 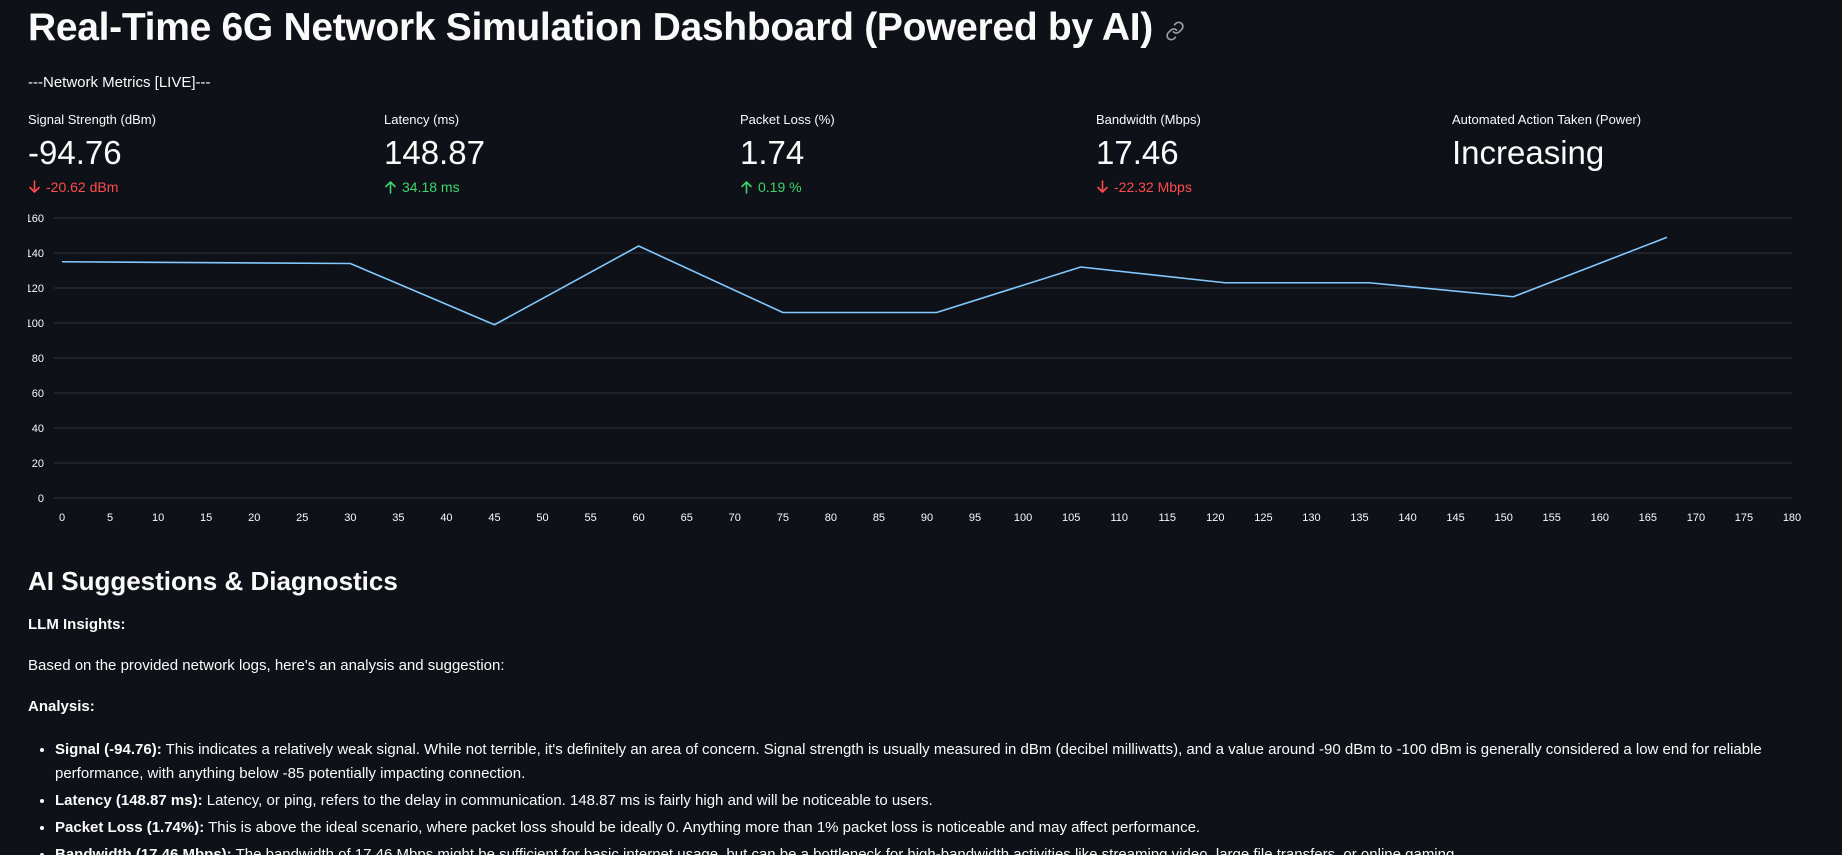 What do you see at coordinates (350, 518) in the screenshot?
I see `x-tick-label: 30` at bounding box center [350, 518].